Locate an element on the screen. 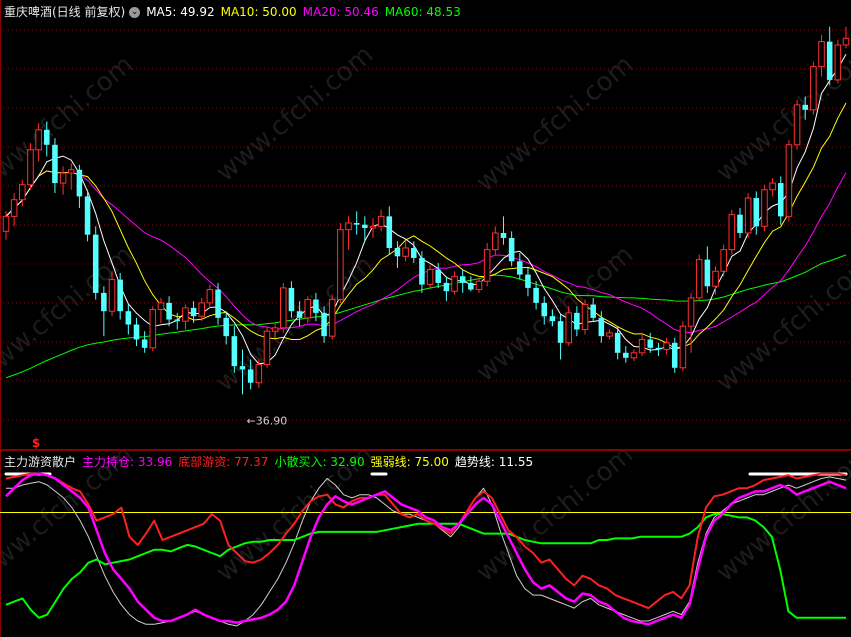  chevron-down-icon: ⌄ is located at coordinates (135, 12).